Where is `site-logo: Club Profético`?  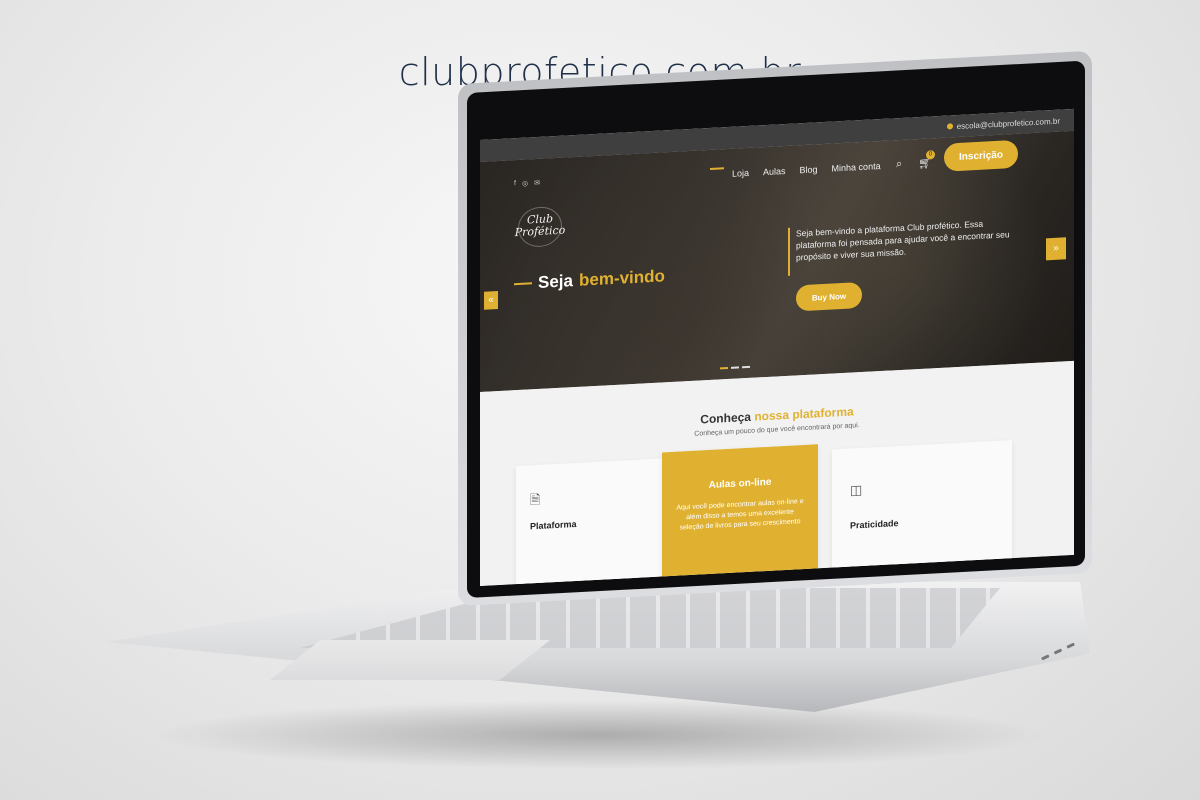 site-logo: Club Profético is located at coordinates (540, 227).